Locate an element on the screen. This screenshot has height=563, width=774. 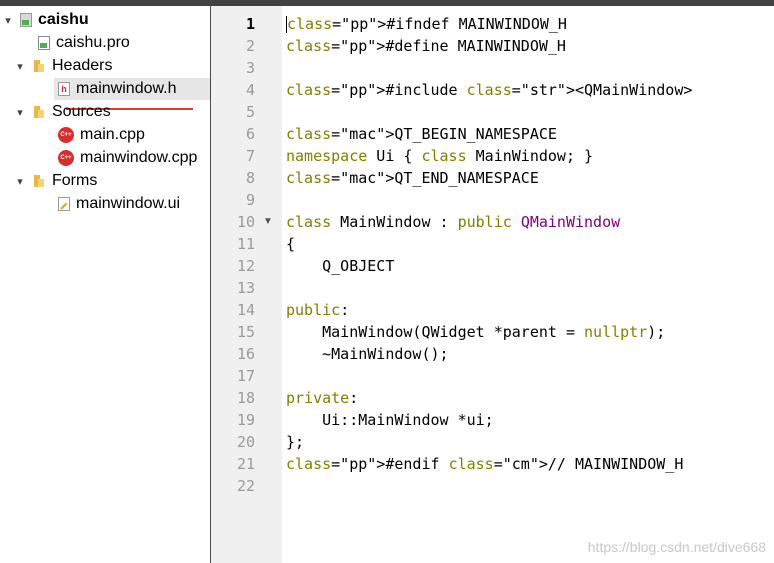
line-number: 19 is located at coordinates (245, 420).